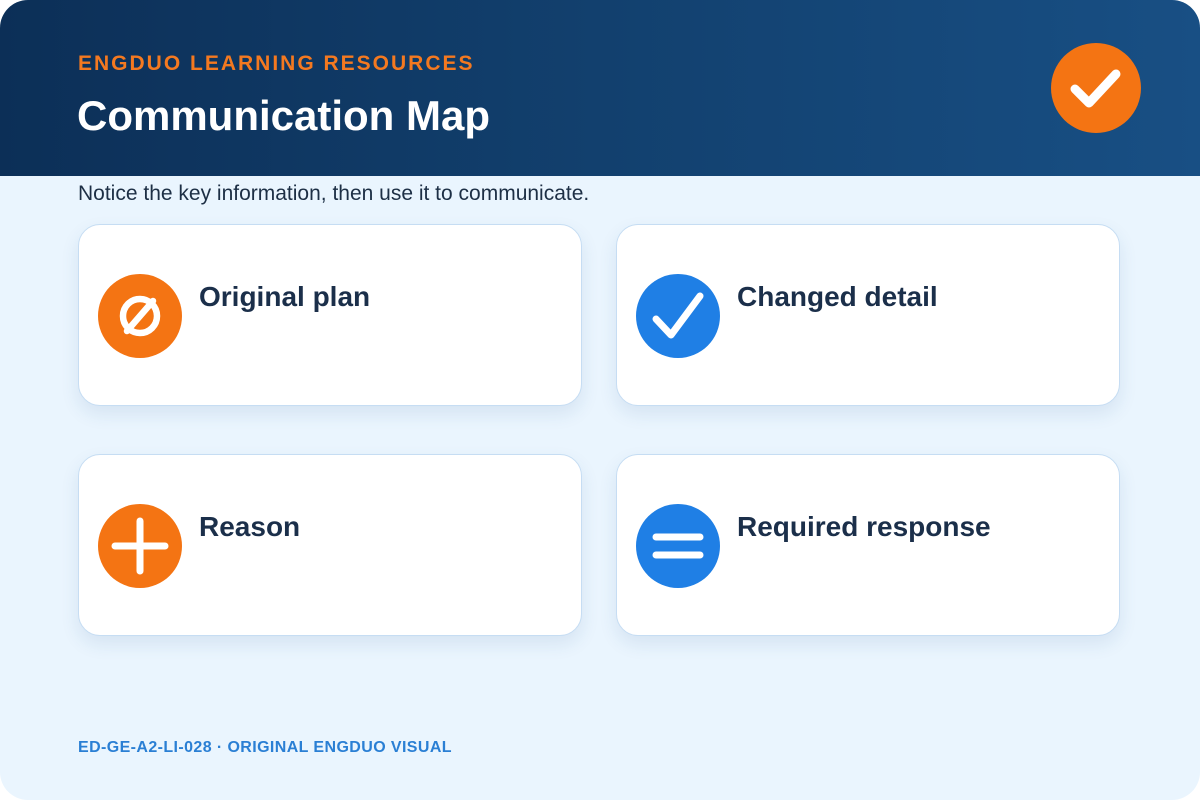  What do you see at coordinates (837, 296) in the screenshot?
I see `card-label: Changed detail` at bounding box center [837, 296].